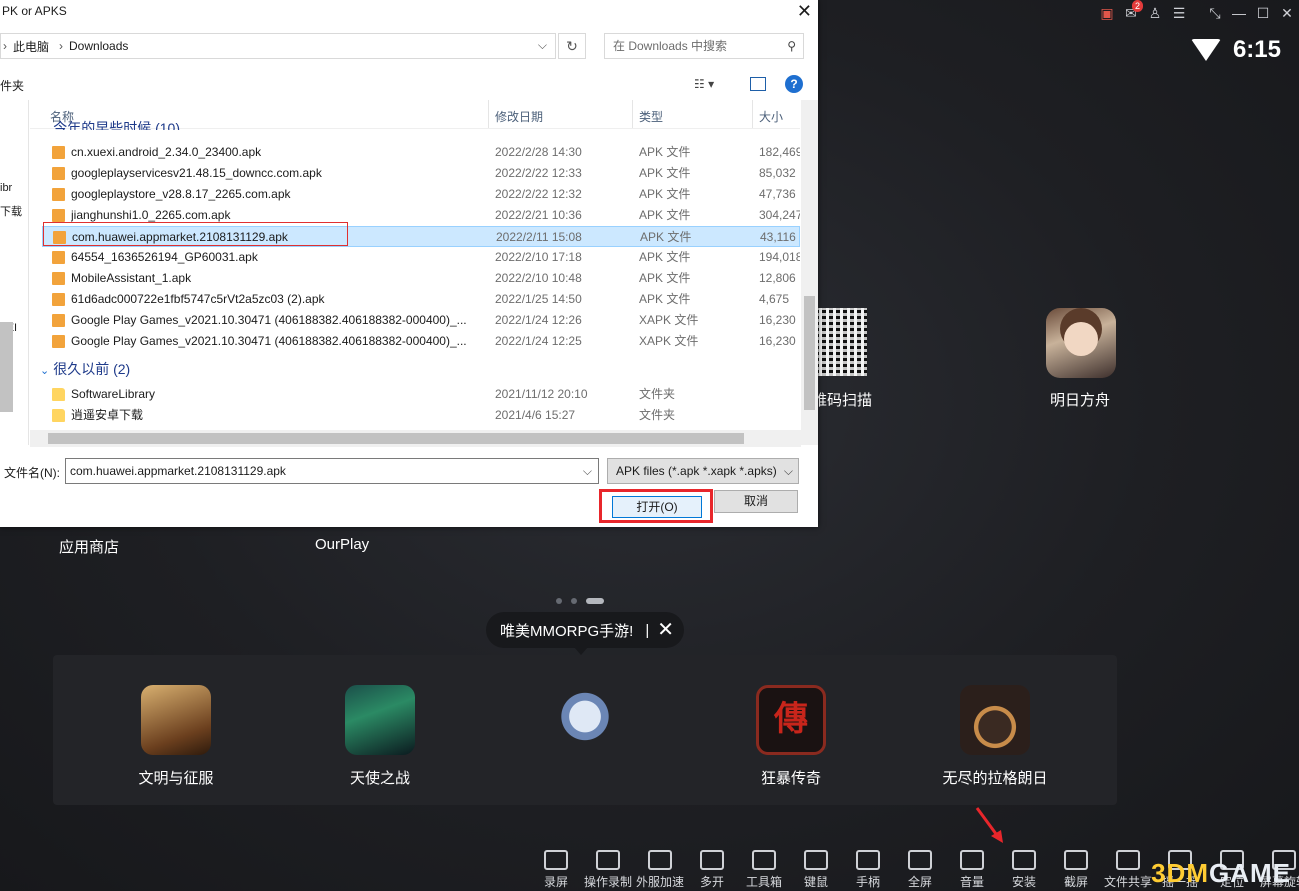 The width and height of the screenshot is (1299, 891). I want to click on dock-item: 傳 狂暴传奇, so click(791, 736).